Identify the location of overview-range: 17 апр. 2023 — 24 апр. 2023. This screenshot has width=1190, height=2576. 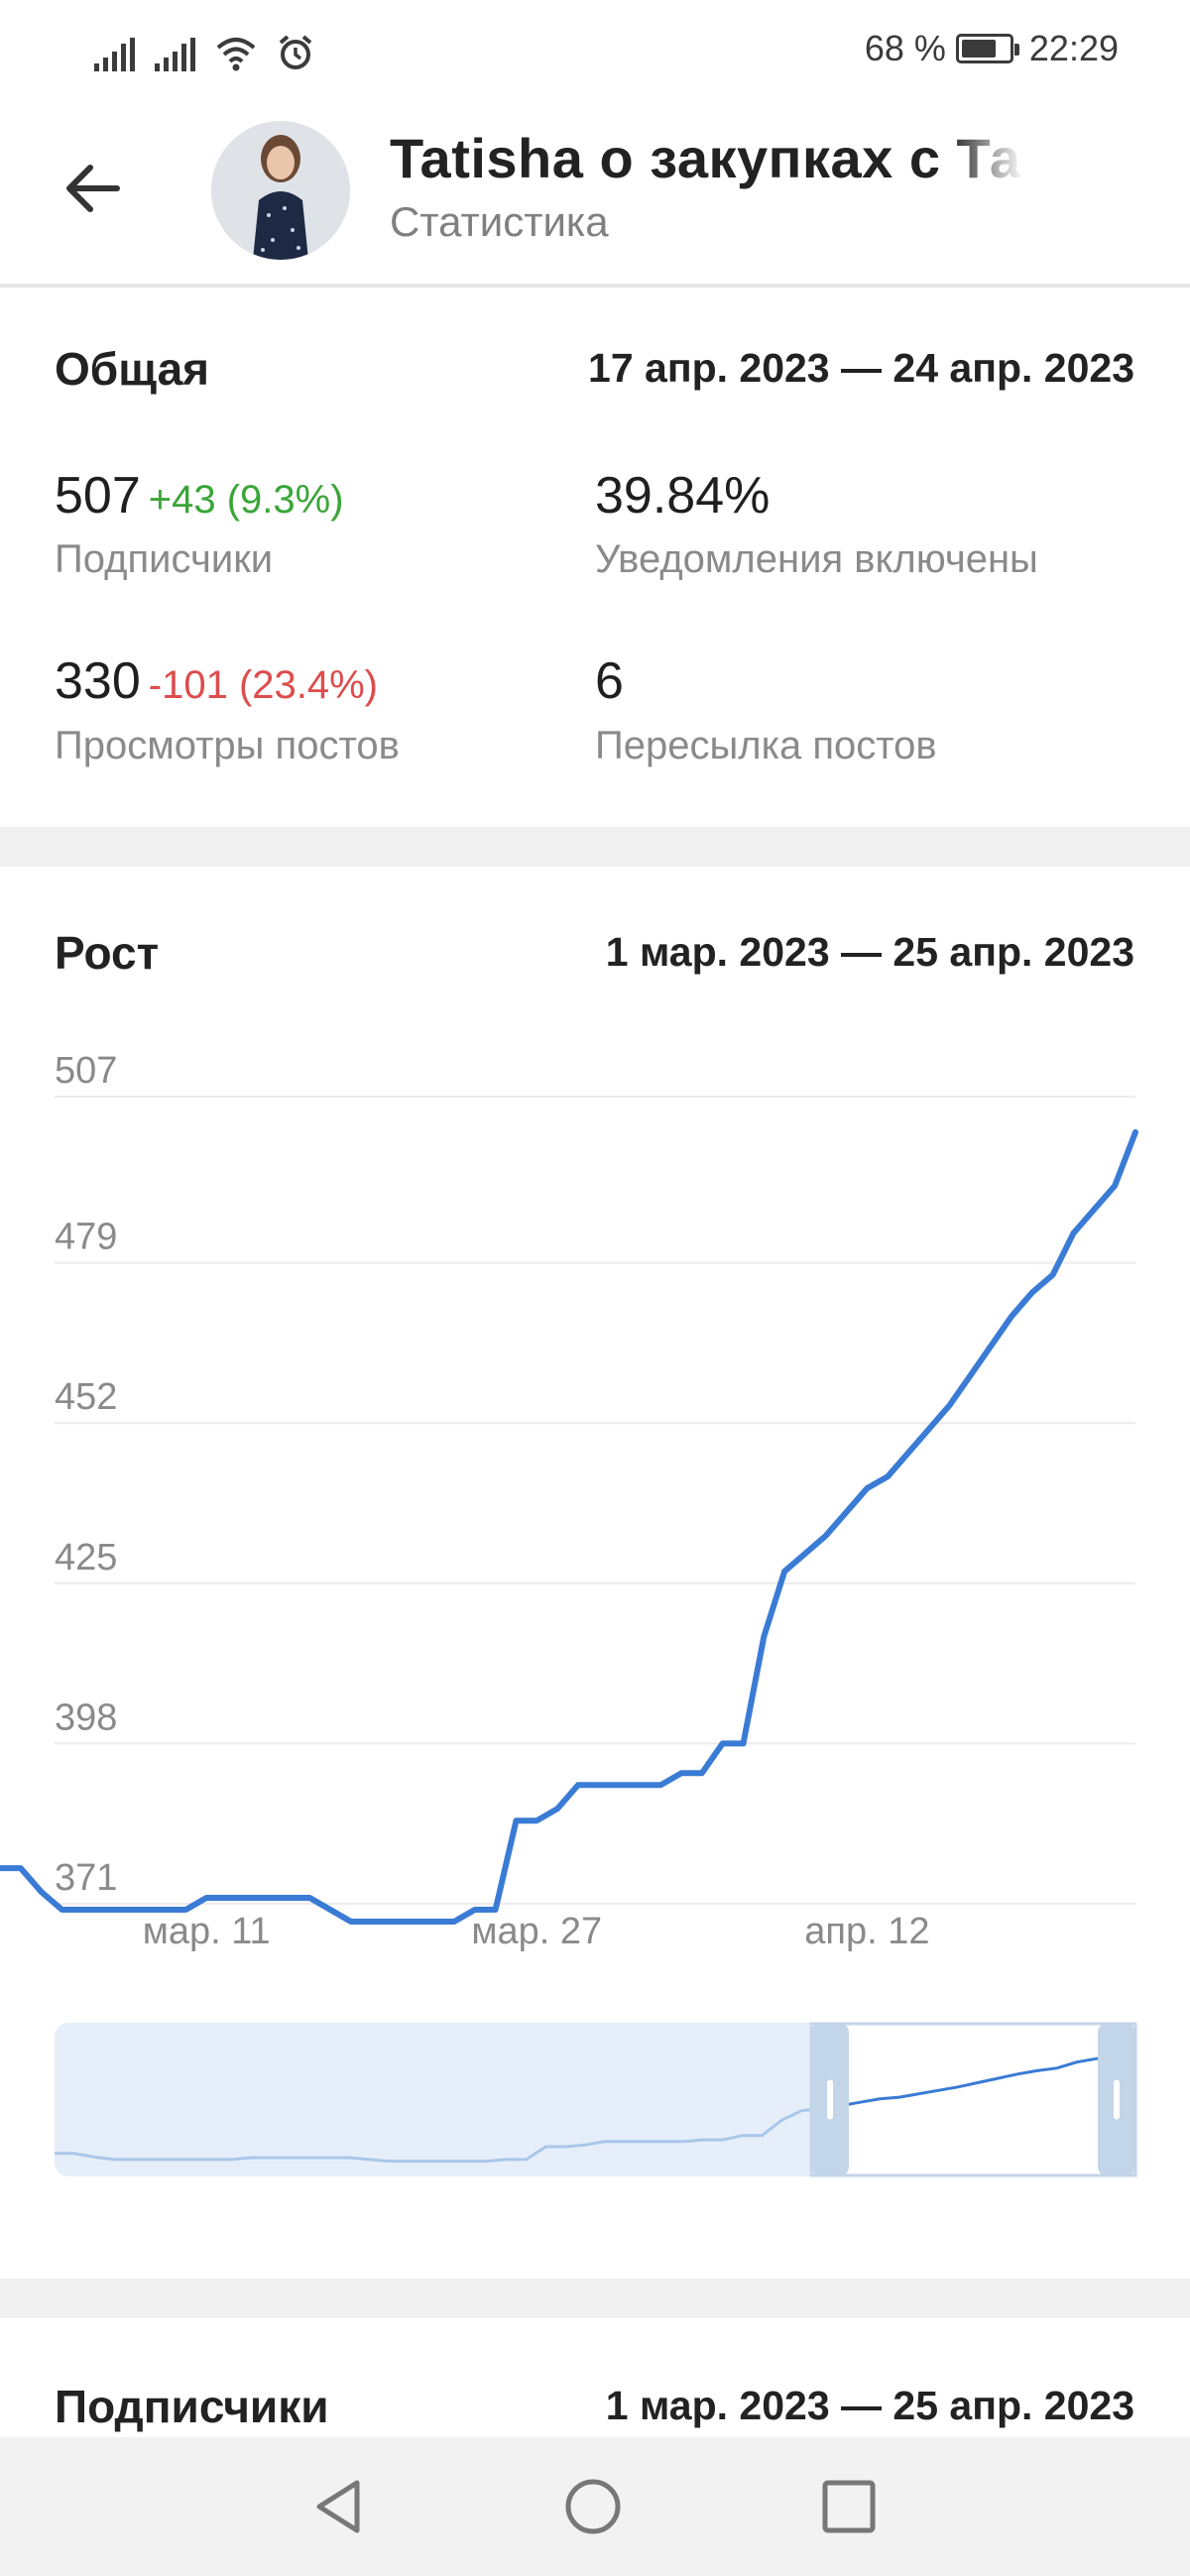
(861, 368).